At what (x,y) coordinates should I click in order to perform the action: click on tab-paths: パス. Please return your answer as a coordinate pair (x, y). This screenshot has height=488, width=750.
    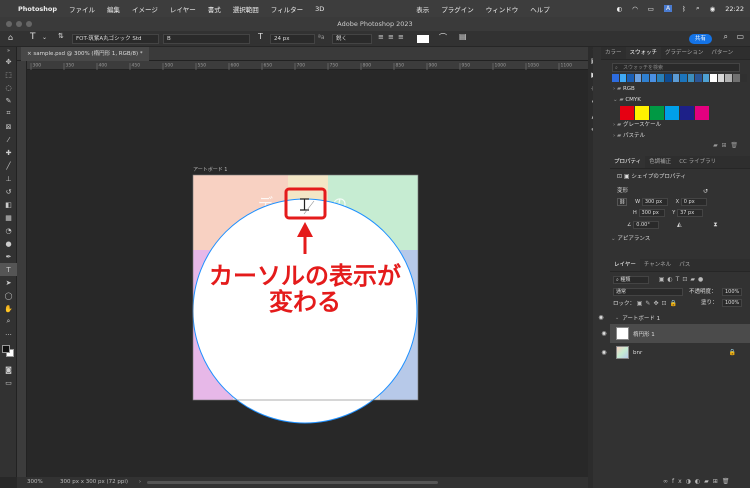
    Looking at the image, I should click on (684, 265).